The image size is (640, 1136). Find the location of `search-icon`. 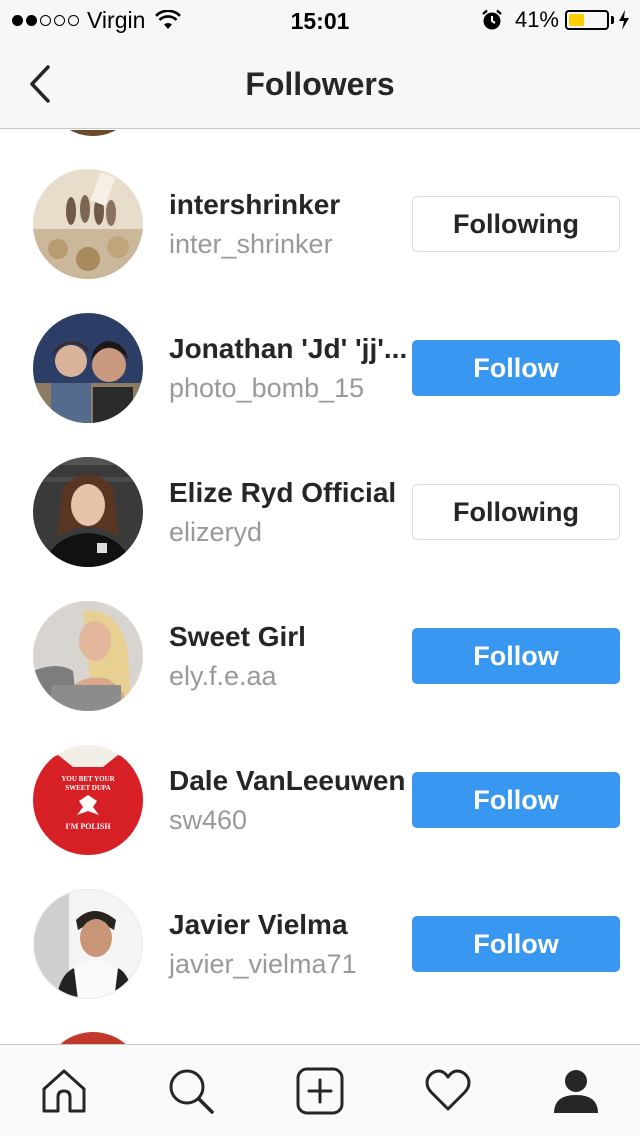

search-icon is located at coordinates (191, 1091).